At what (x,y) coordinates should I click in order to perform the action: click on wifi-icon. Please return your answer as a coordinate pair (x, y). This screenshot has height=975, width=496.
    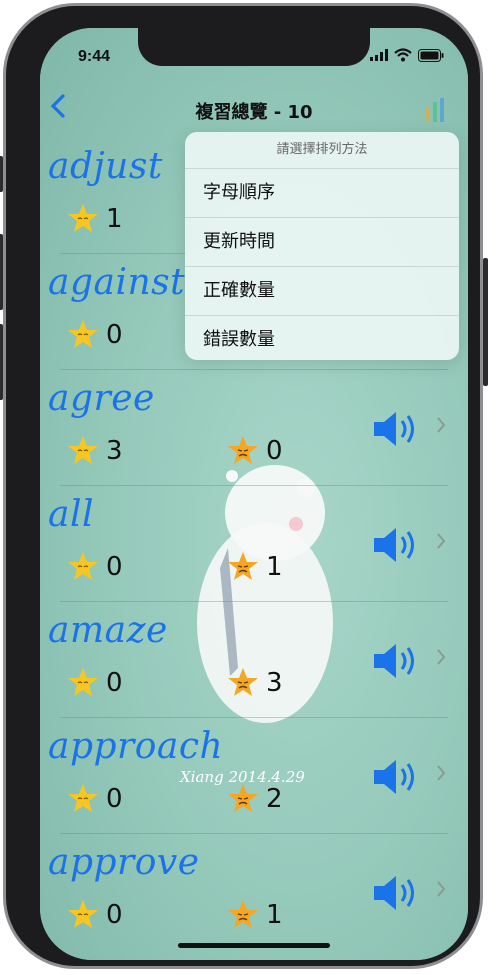
    Looking at the image, I should click on (403, 55).